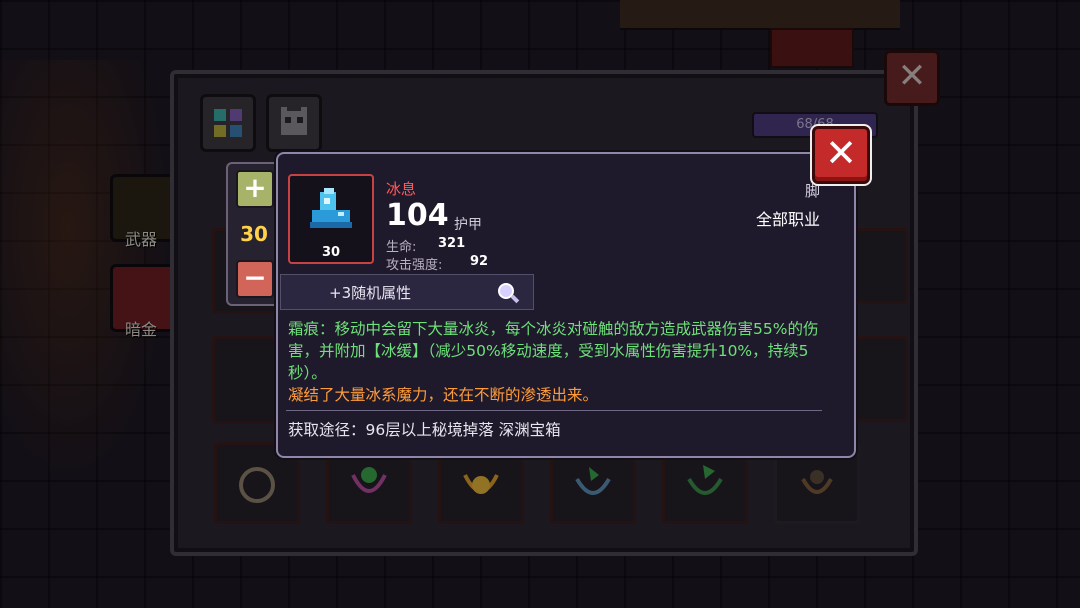 The height and width of the screenshot is (608, 1080). I want to click on level-minus-button: −, so click(255, 279).